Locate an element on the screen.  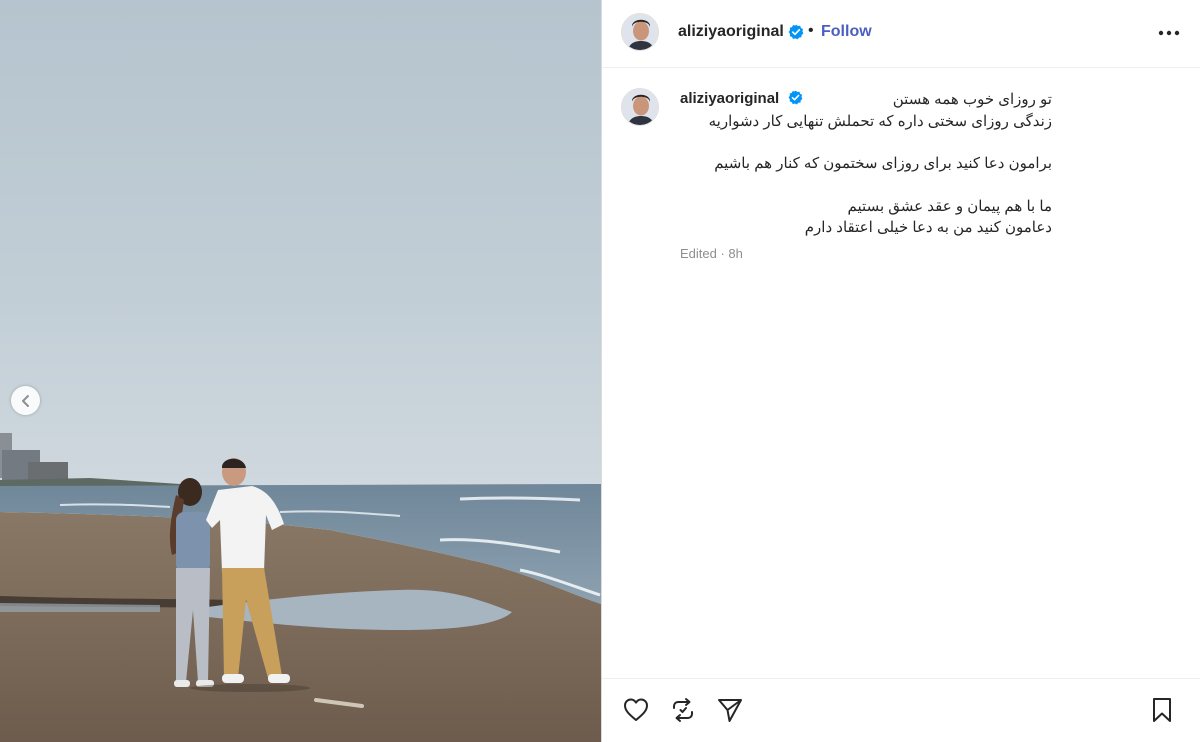
more-options-icon is located at coordinates (1169, 33).